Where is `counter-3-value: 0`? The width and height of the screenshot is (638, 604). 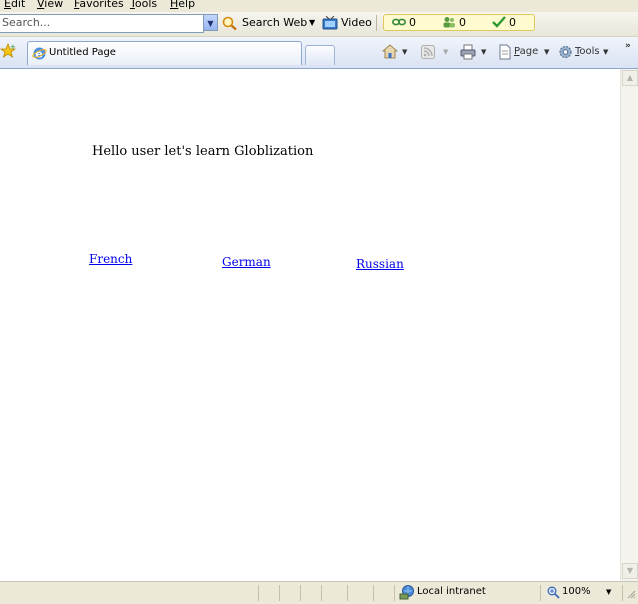
counter-3-value: 0 is located at coordinates (512, 22).